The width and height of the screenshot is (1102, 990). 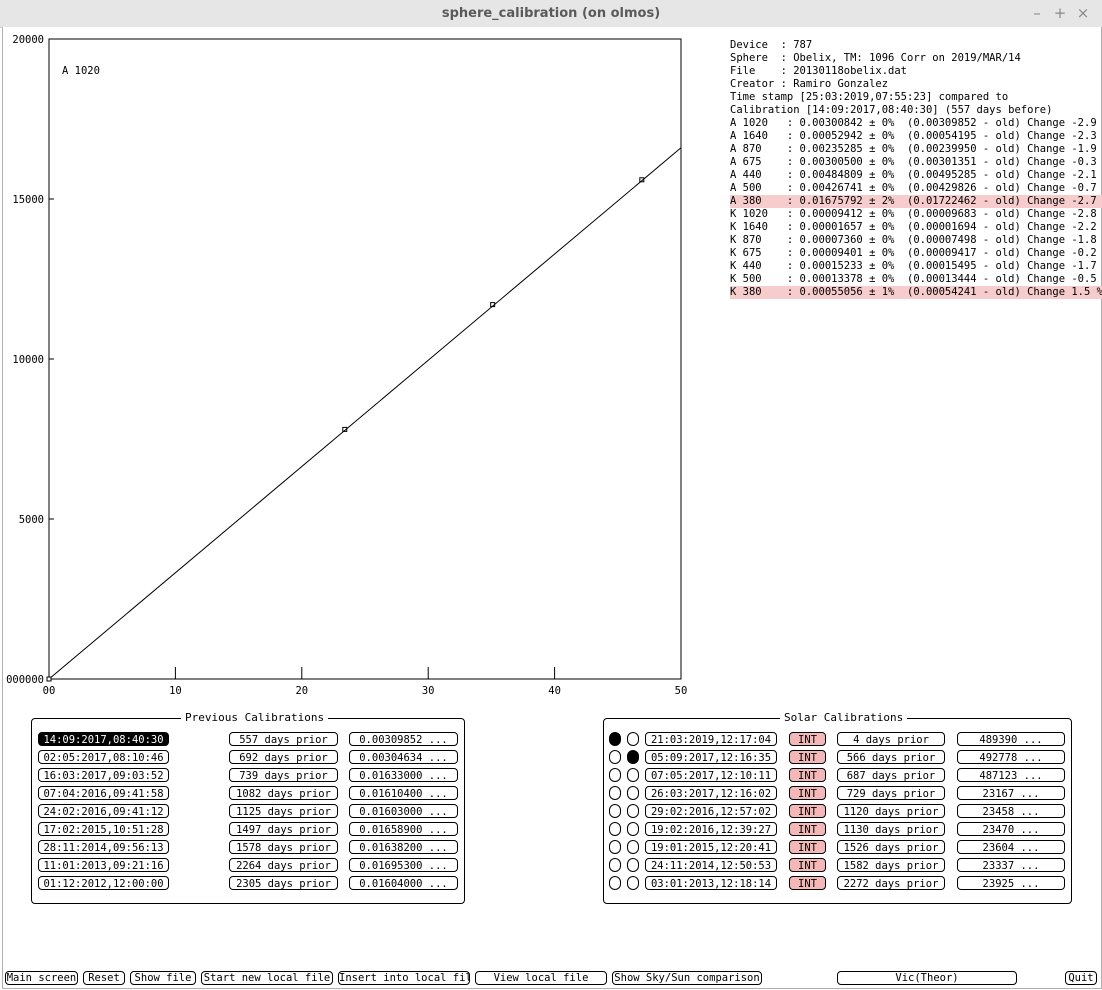 I want to click on previous-calibration-prior: 692 days prior, so click(x=283, y=757).